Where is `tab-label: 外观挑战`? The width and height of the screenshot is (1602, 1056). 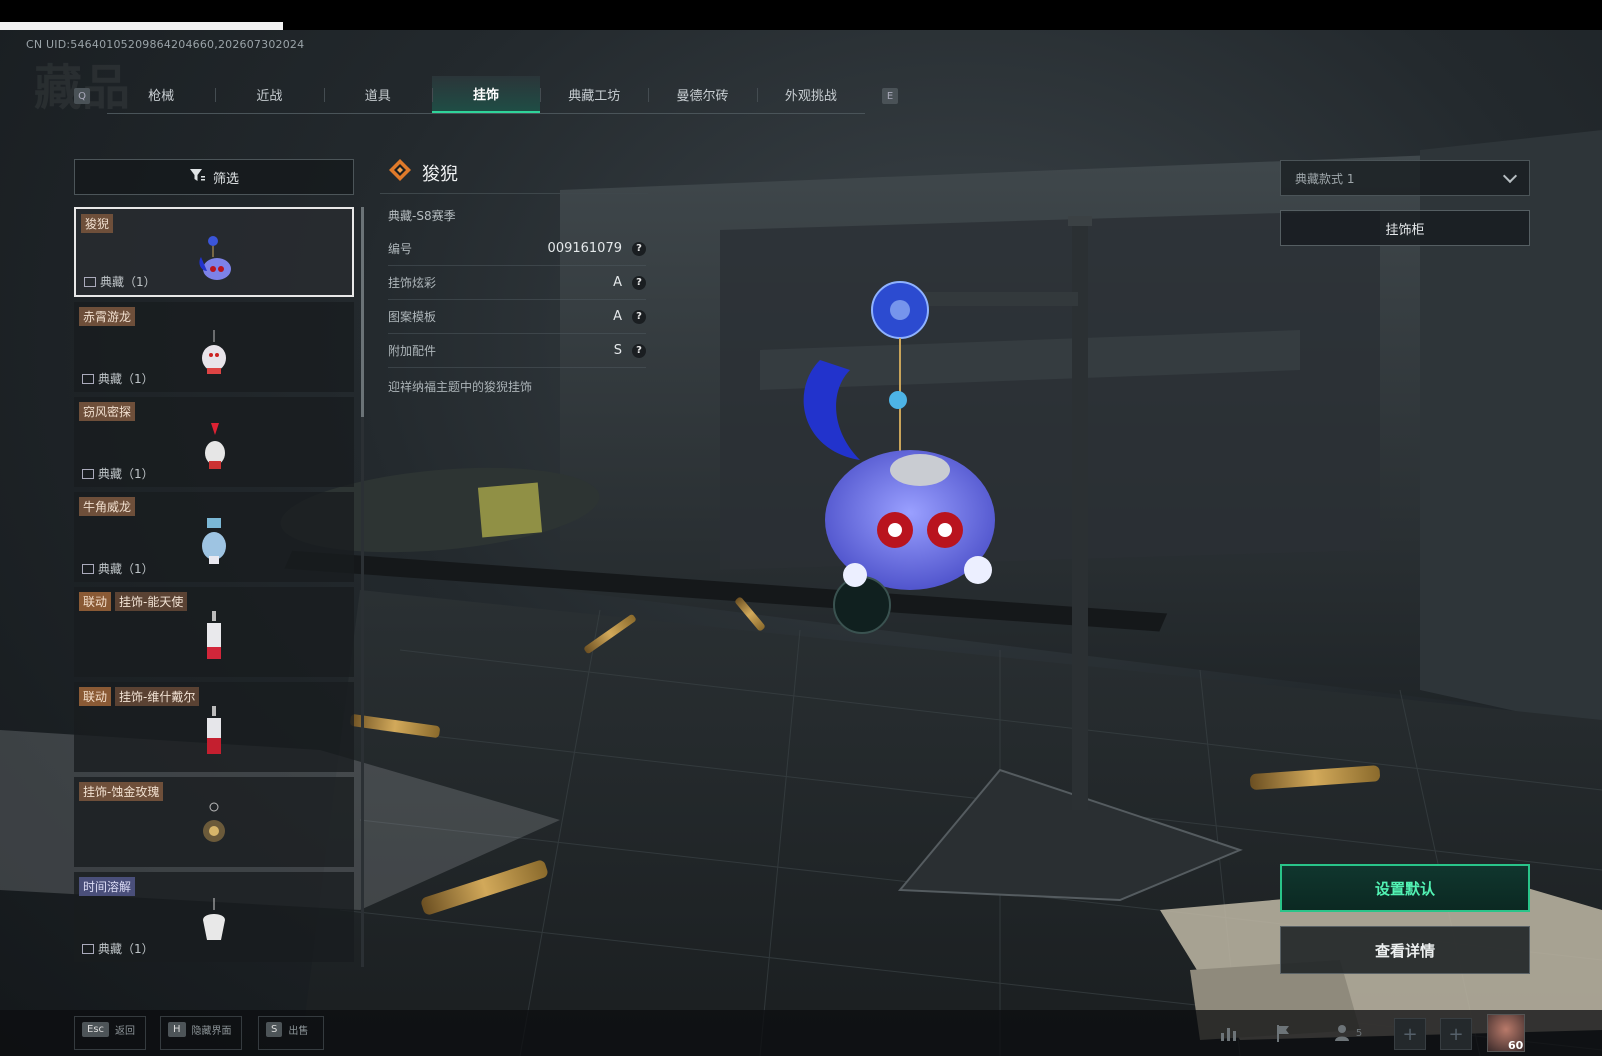 tab-label: 外观挑战 is located at coordinates (810, 96).